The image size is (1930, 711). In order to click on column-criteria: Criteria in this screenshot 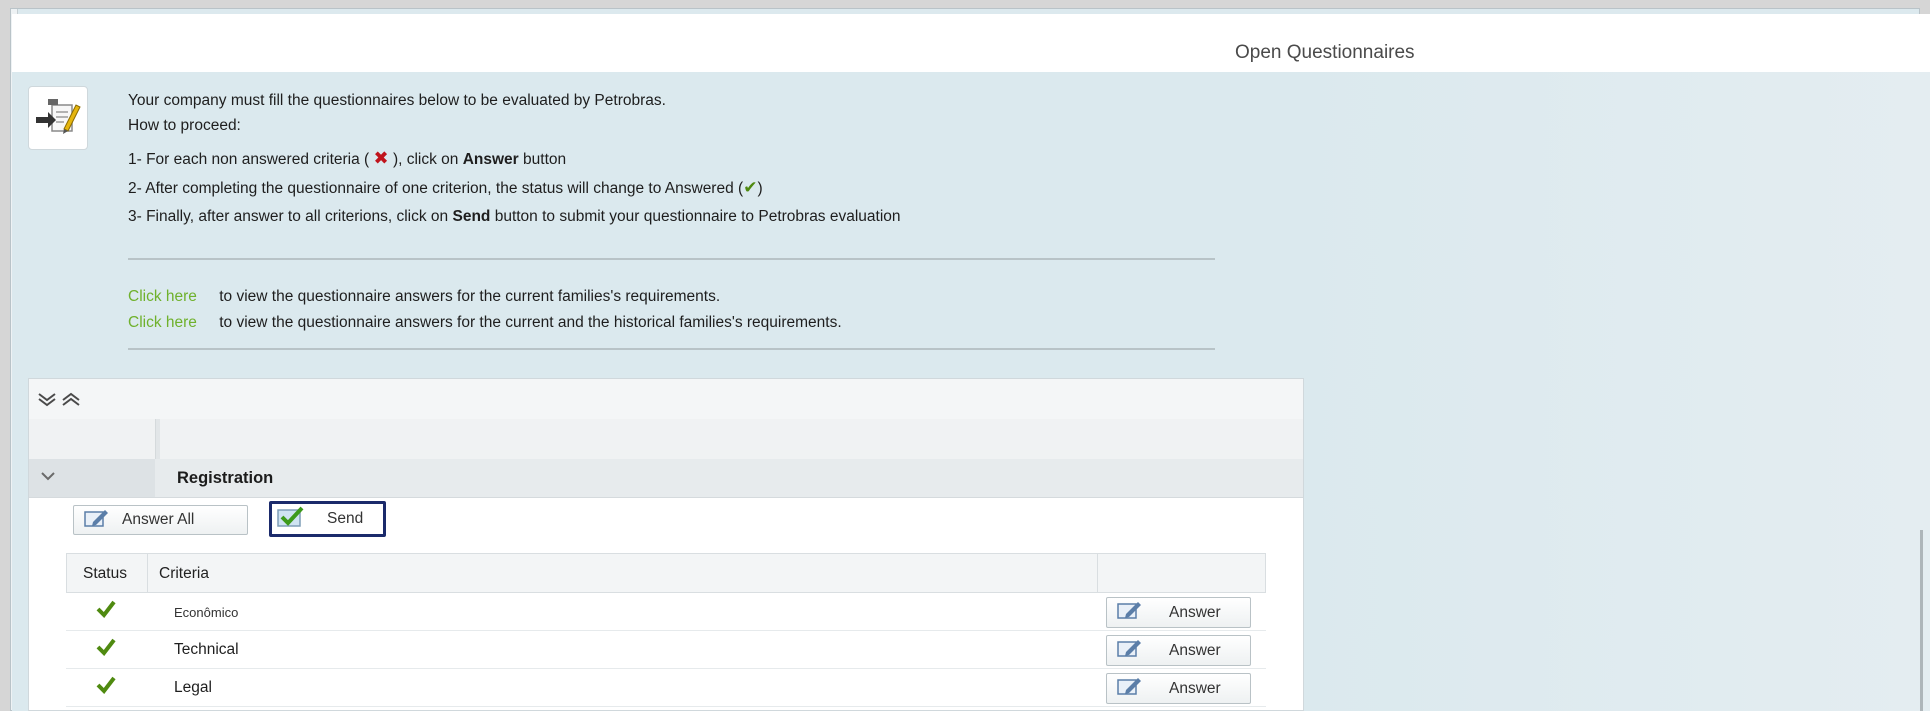, I will do `click(184, 573)`.